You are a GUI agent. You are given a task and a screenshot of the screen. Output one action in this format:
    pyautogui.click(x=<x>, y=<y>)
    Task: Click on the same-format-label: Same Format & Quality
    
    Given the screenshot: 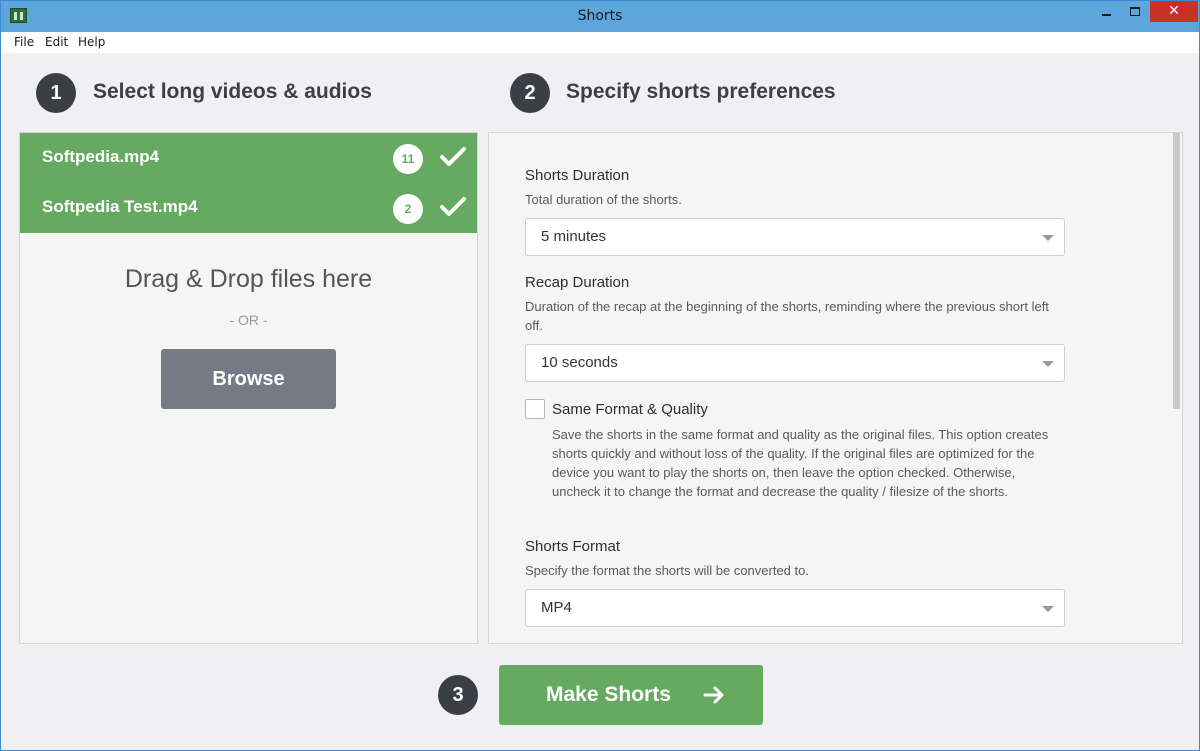 What is the action you would take?
    pyautogui.click(x=630, y=409)
    